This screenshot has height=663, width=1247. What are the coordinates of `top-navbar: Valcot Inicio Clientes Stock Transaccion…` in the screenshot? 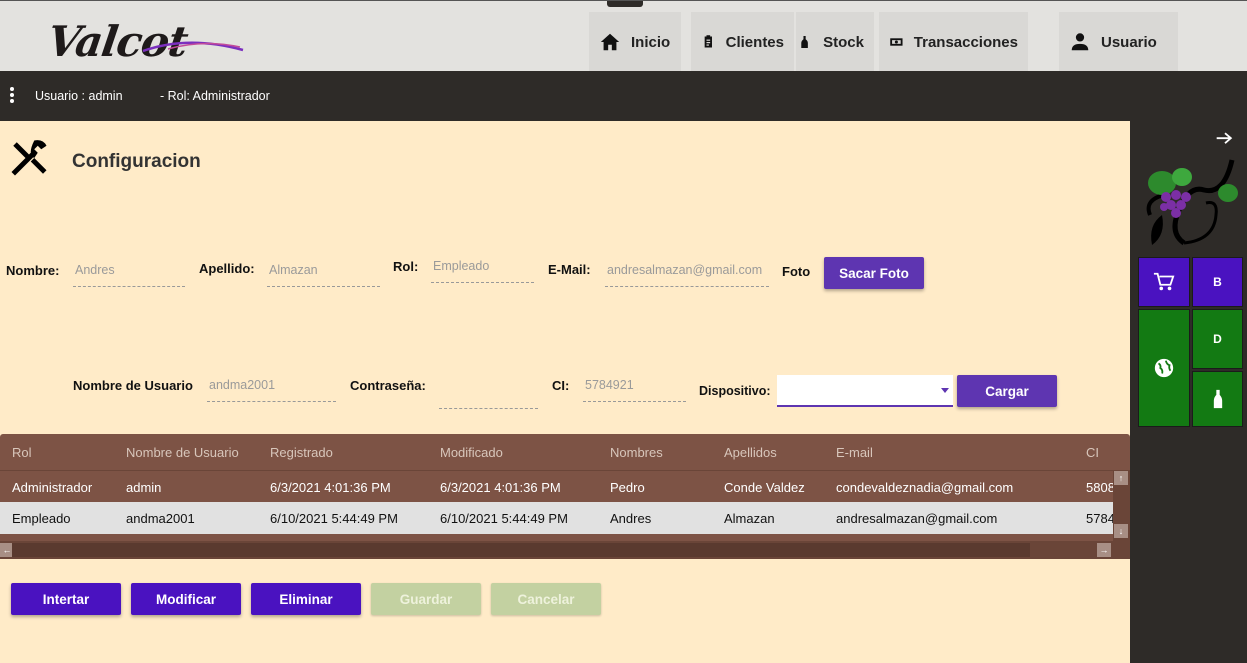 It's located at (623, 36).